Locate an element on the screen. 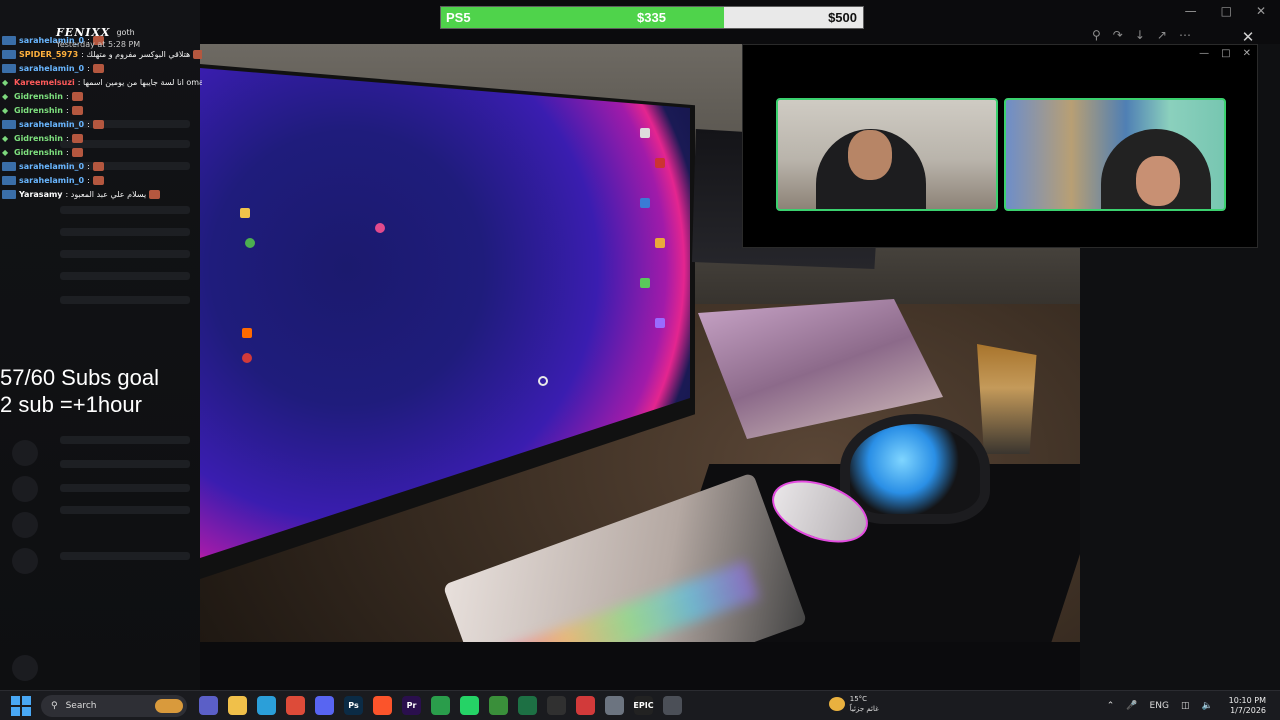 The height and width of the screenshot is (720, 1280). chevron-up-icon: ⌃ is located at coordinates (1111, 706).